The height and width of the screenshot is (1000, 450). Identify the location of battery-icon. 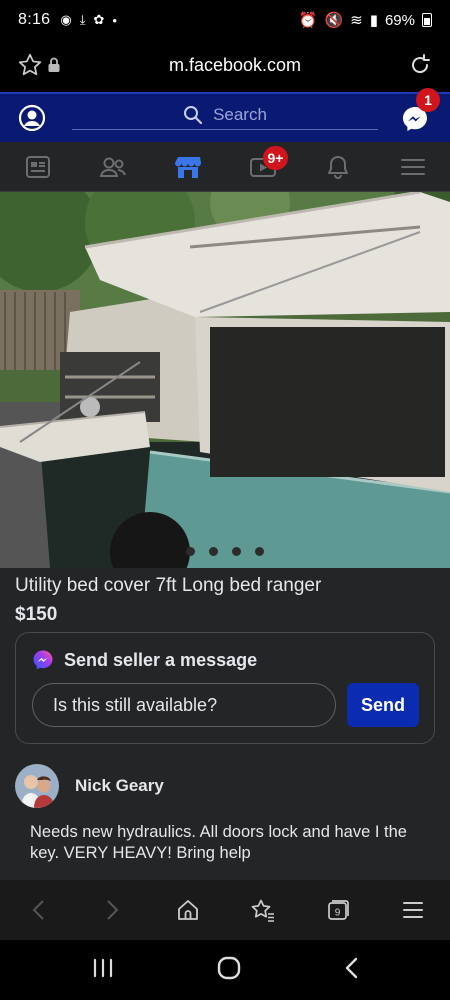
(427, 20).